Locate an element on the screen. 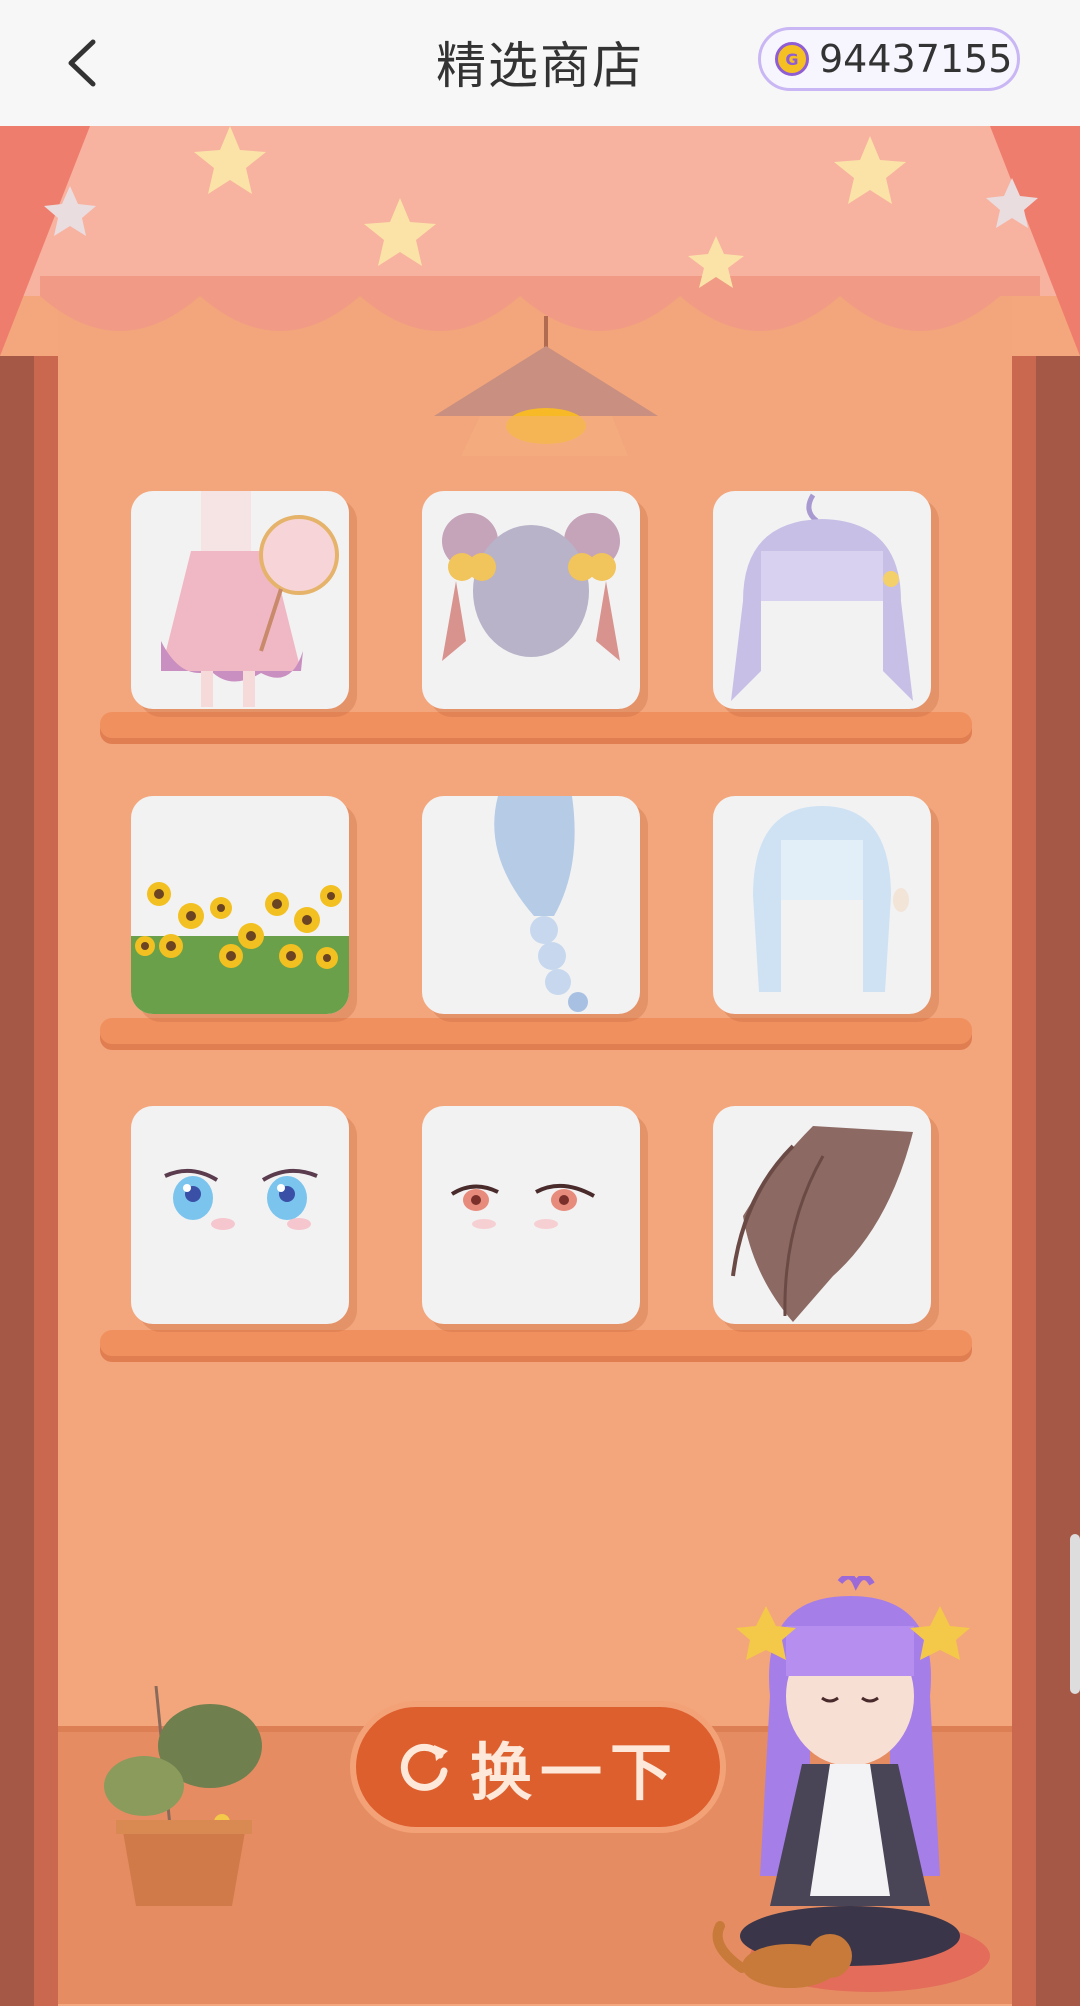 This screenshot has width=1080, height=2006. braid-hair-icon is located at coordinates (541, 904).